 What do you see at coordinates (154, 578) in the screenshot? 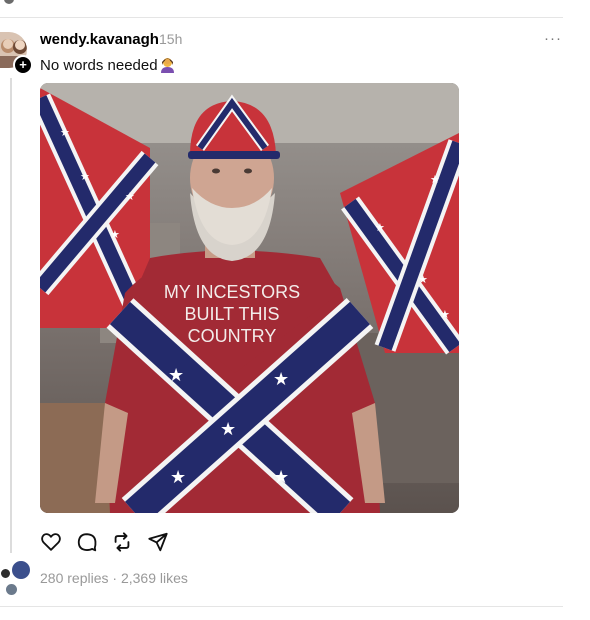
I see `likes-count: 2,369 likes` at bounding box center [154, 578].